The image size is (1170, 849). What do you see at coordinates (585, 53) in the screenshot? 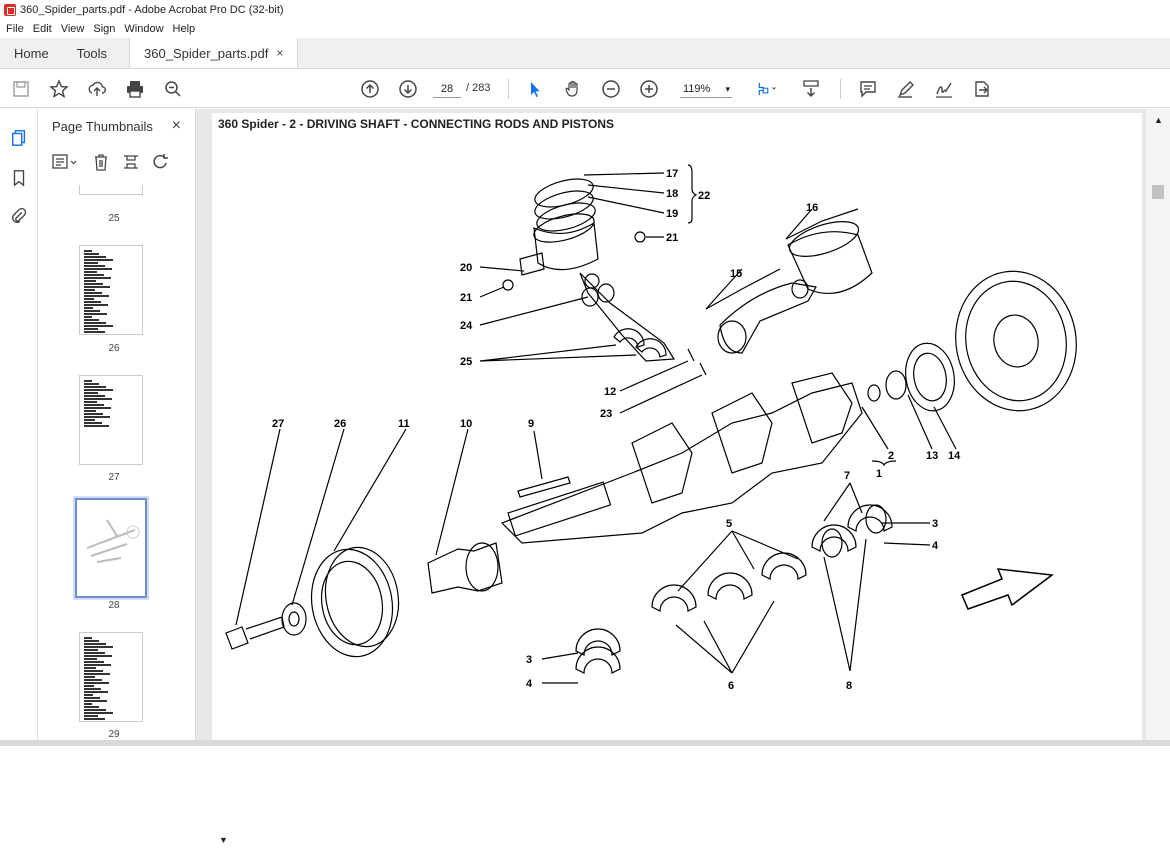
I see `tab-bar: Home Tools 360_Spider_parts.pdf ×` at bounding box center [585, 53].